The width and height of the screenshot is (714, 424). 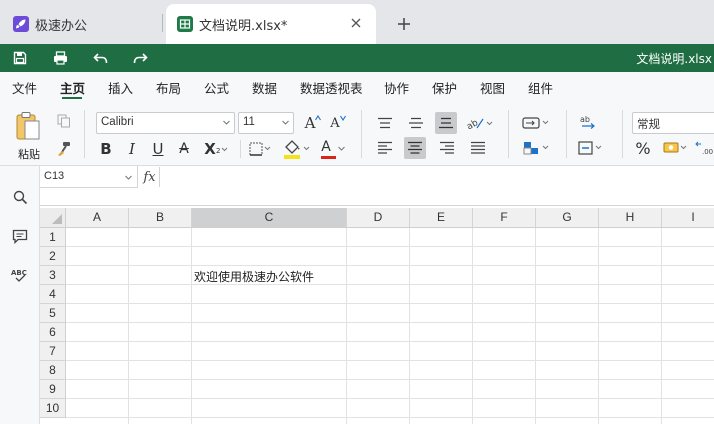 I want to click on spellcheck-icon: ABC, so click(x=20, y=275).